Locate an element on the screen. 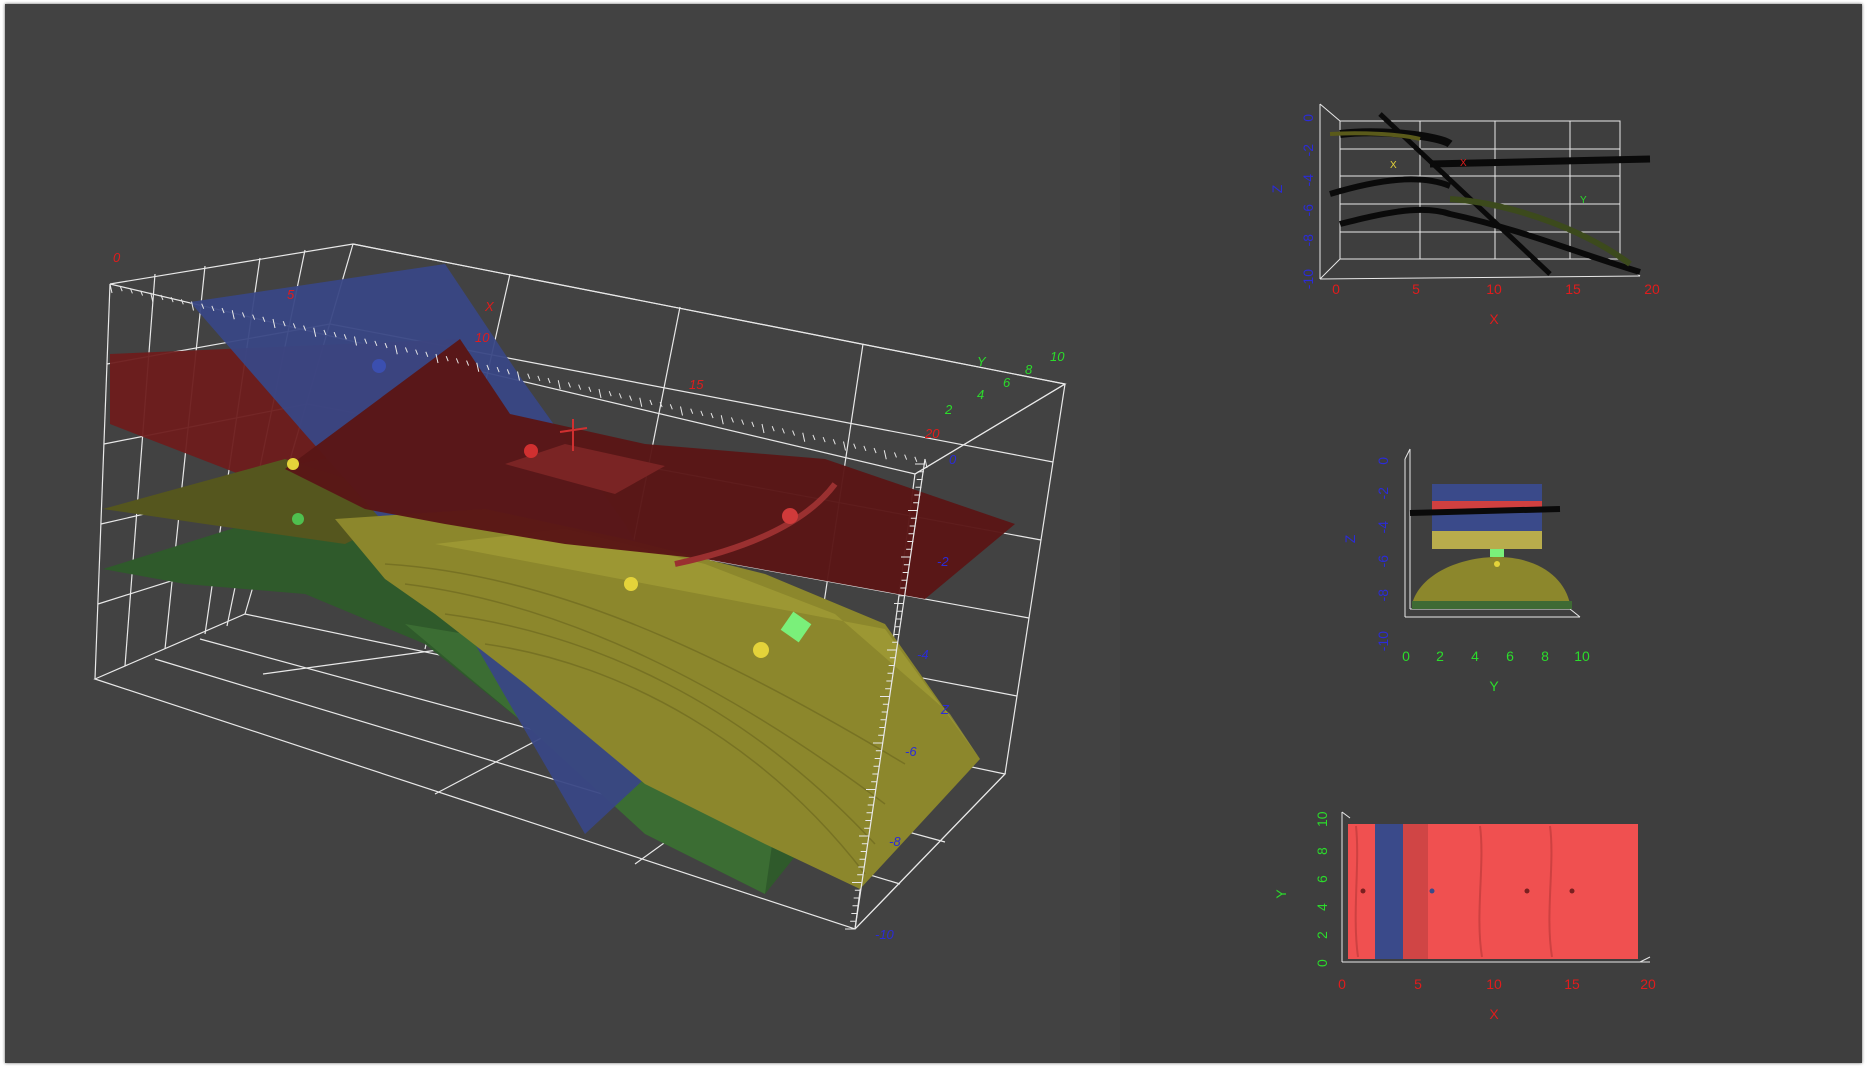  y-tick-label: 0 is located at coordinates (1406, 656).